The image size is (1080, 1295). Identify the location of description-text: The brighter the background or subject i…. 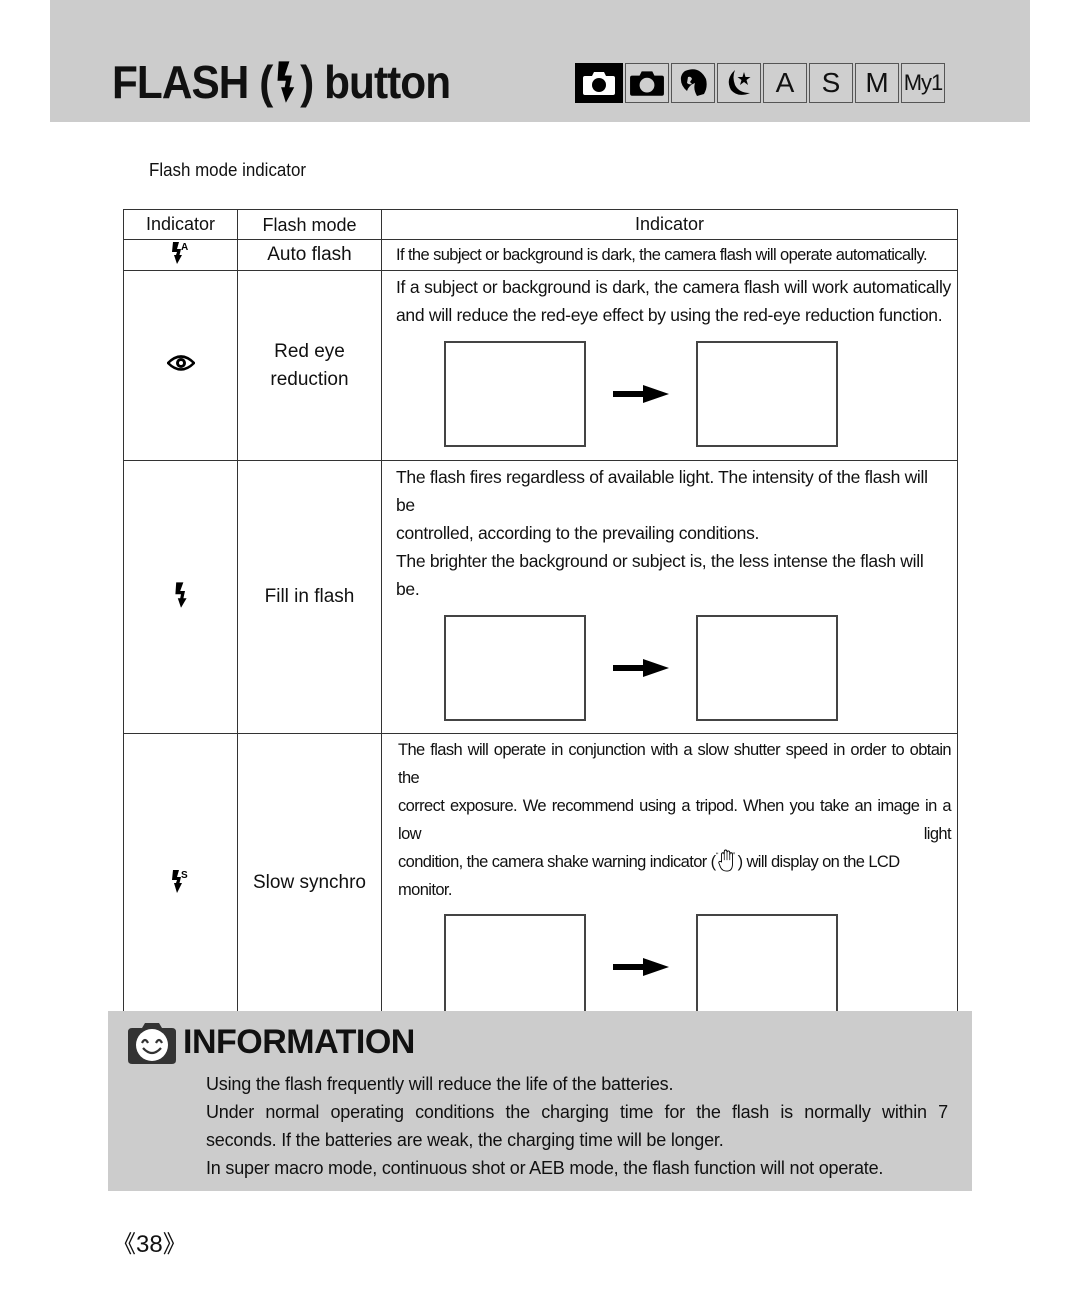
(660, 575).